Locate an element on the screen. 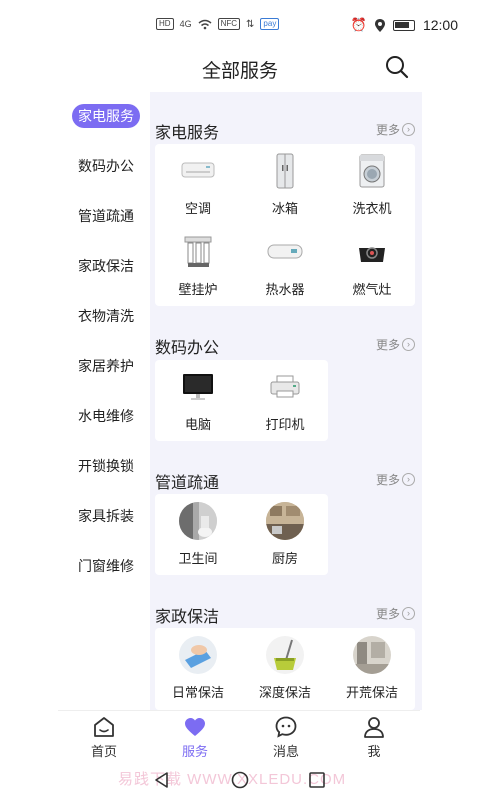 This screenshot has width=480, height=800. service-item-computer: 电脑 is located at coordinates (198, 400).